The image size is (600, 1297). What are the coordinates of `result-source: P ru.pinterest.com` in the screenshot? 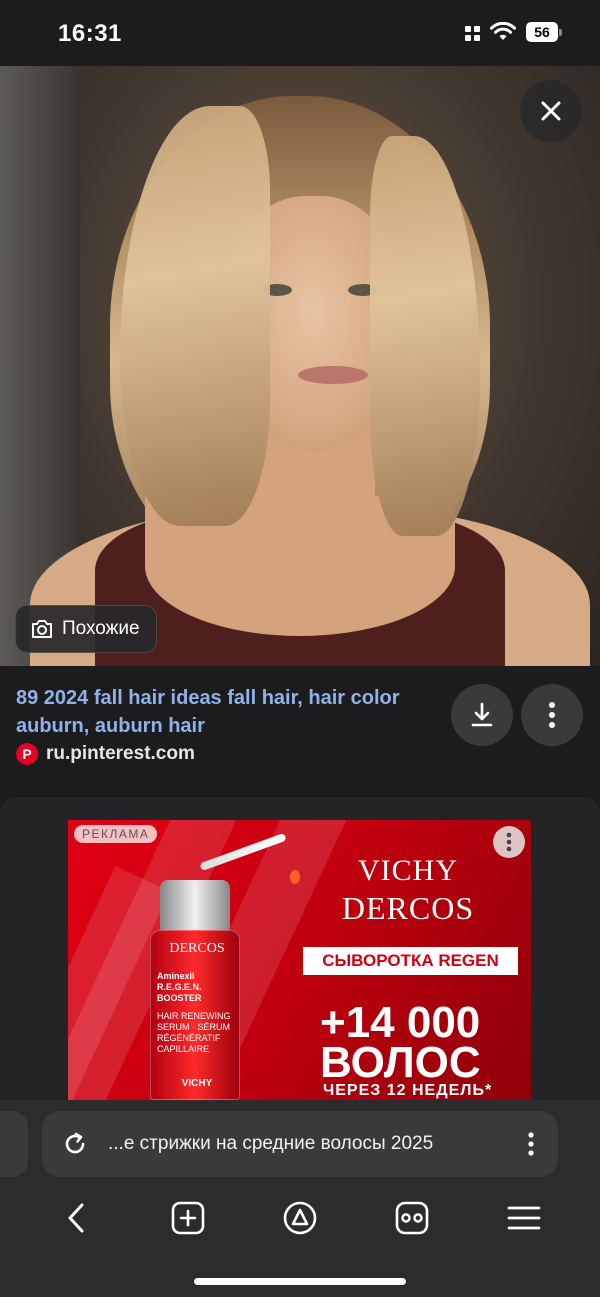 It's located at (105, 754).